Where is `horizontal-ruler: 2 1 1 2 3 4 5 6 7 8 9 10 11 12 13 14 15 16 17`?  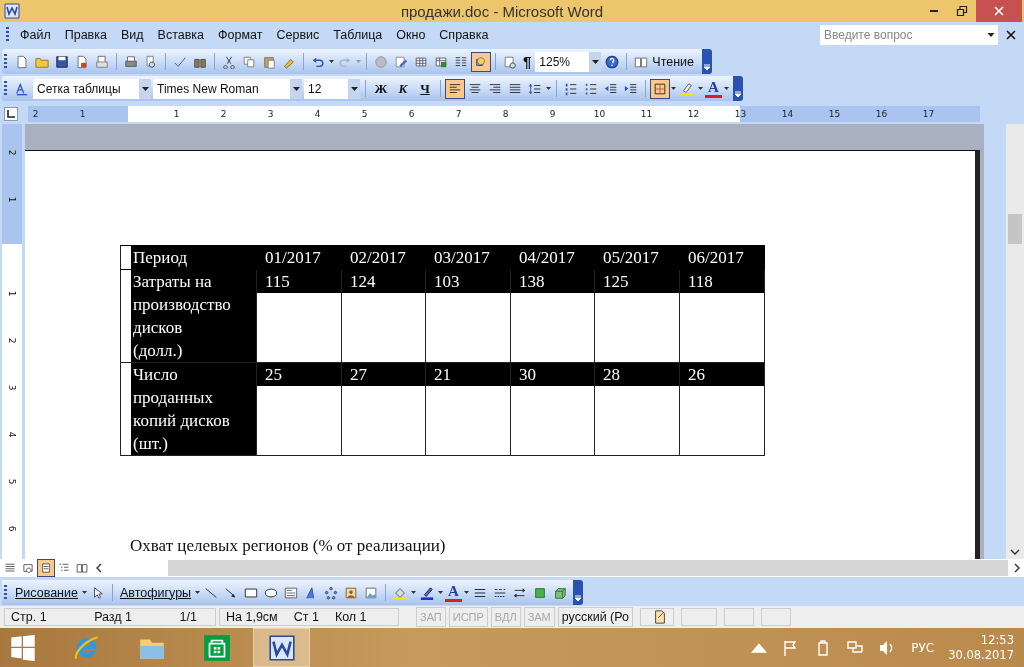
horizontal-ruler: 2 1 1 2 3 4 5 6 7 8 9 10 11 12 13 14 15 16 17 is located at coordinates (504, 114).